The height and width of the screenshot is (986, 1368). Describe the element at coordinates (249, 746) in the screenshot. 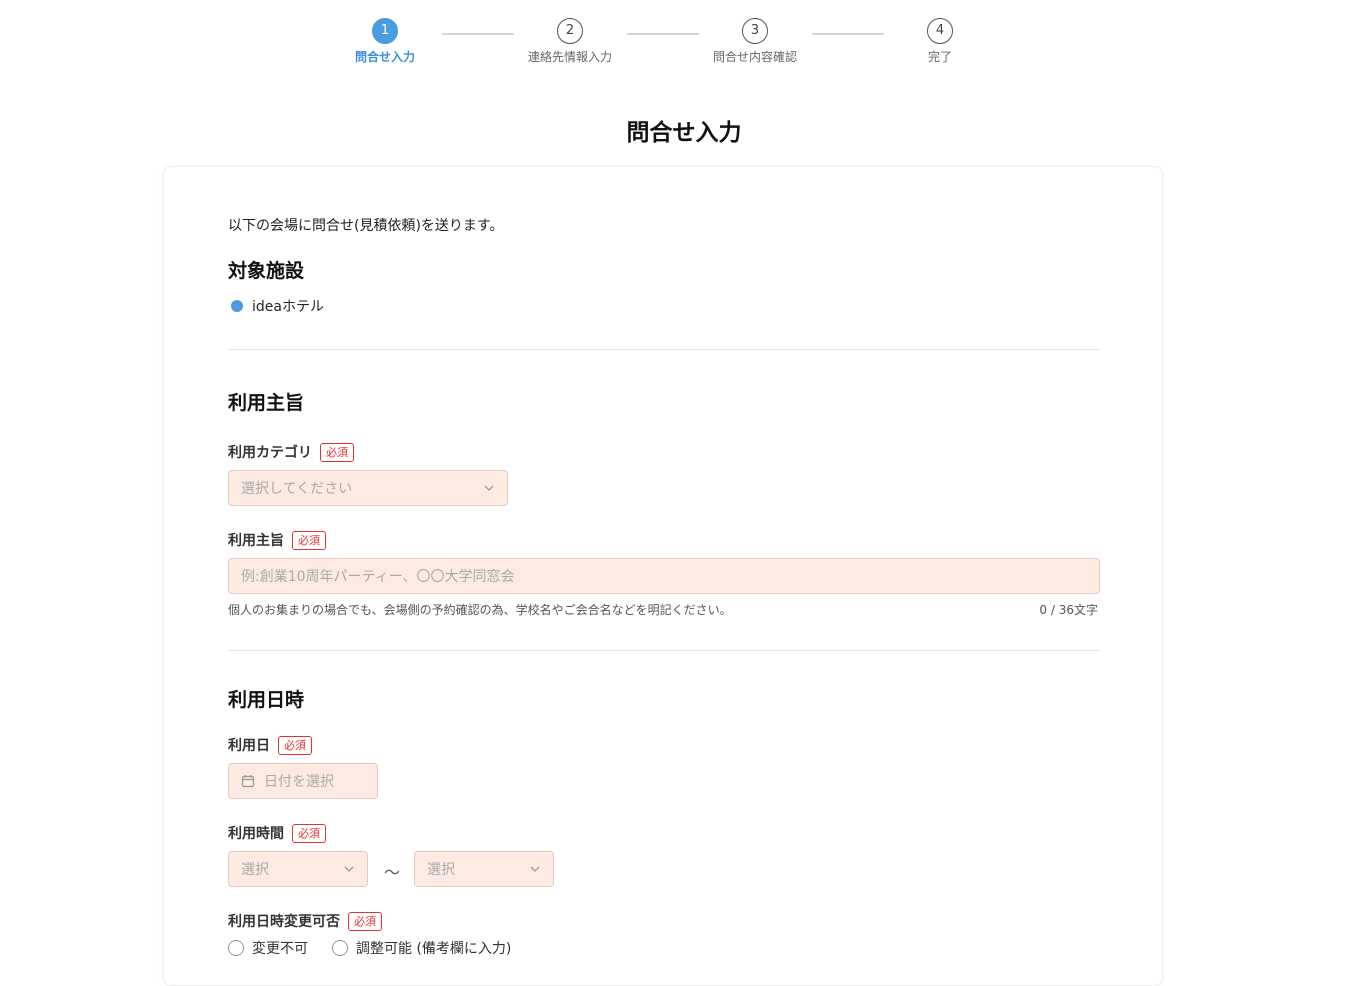

I see `date-label: 利用日` at that location.